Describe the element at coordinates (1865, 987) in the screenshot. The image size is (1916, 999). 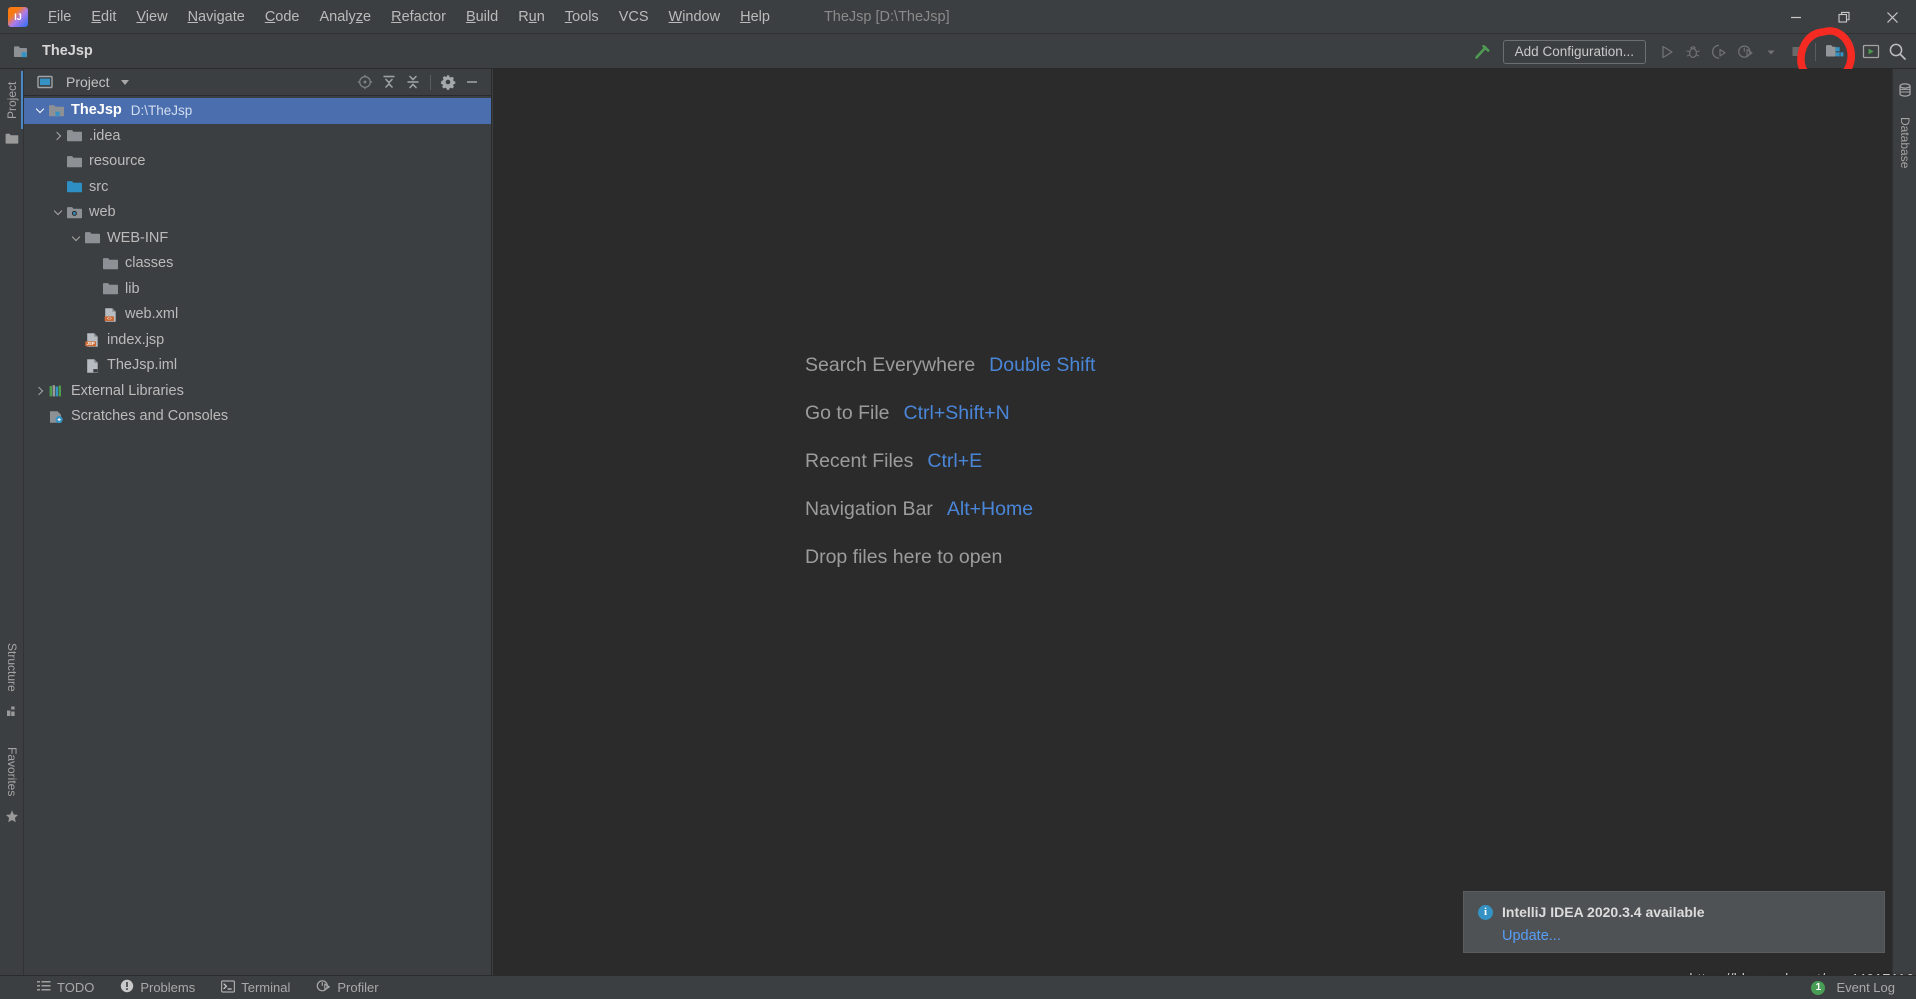
I see `status-item-event-log-label: Event Log` at that location.